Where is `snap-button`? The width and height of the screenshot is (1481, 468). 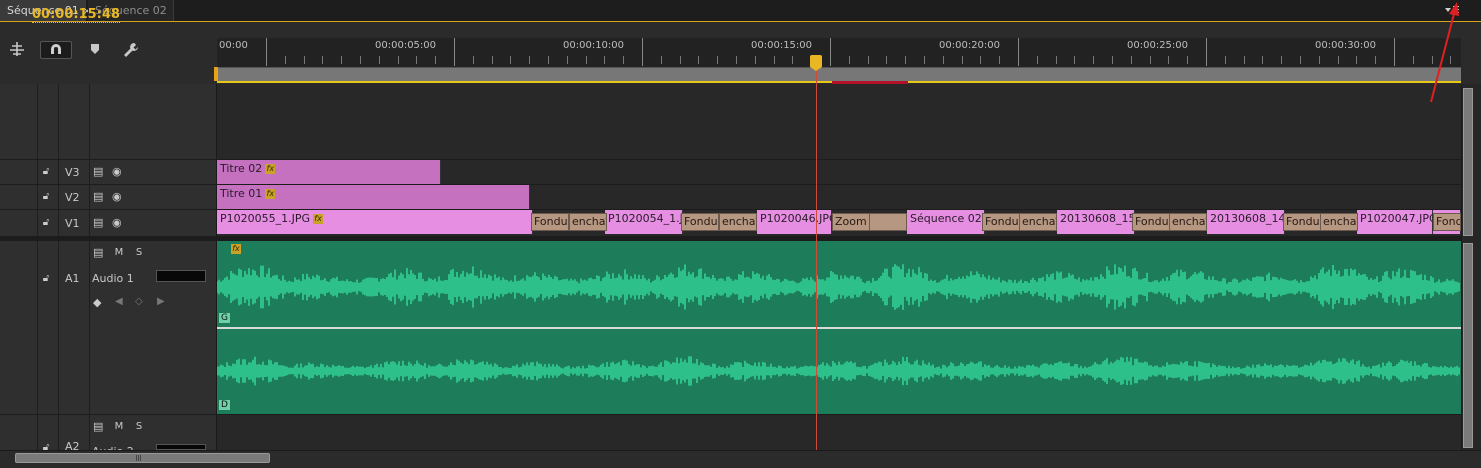
snap-button is located at coordinates (56, 50).